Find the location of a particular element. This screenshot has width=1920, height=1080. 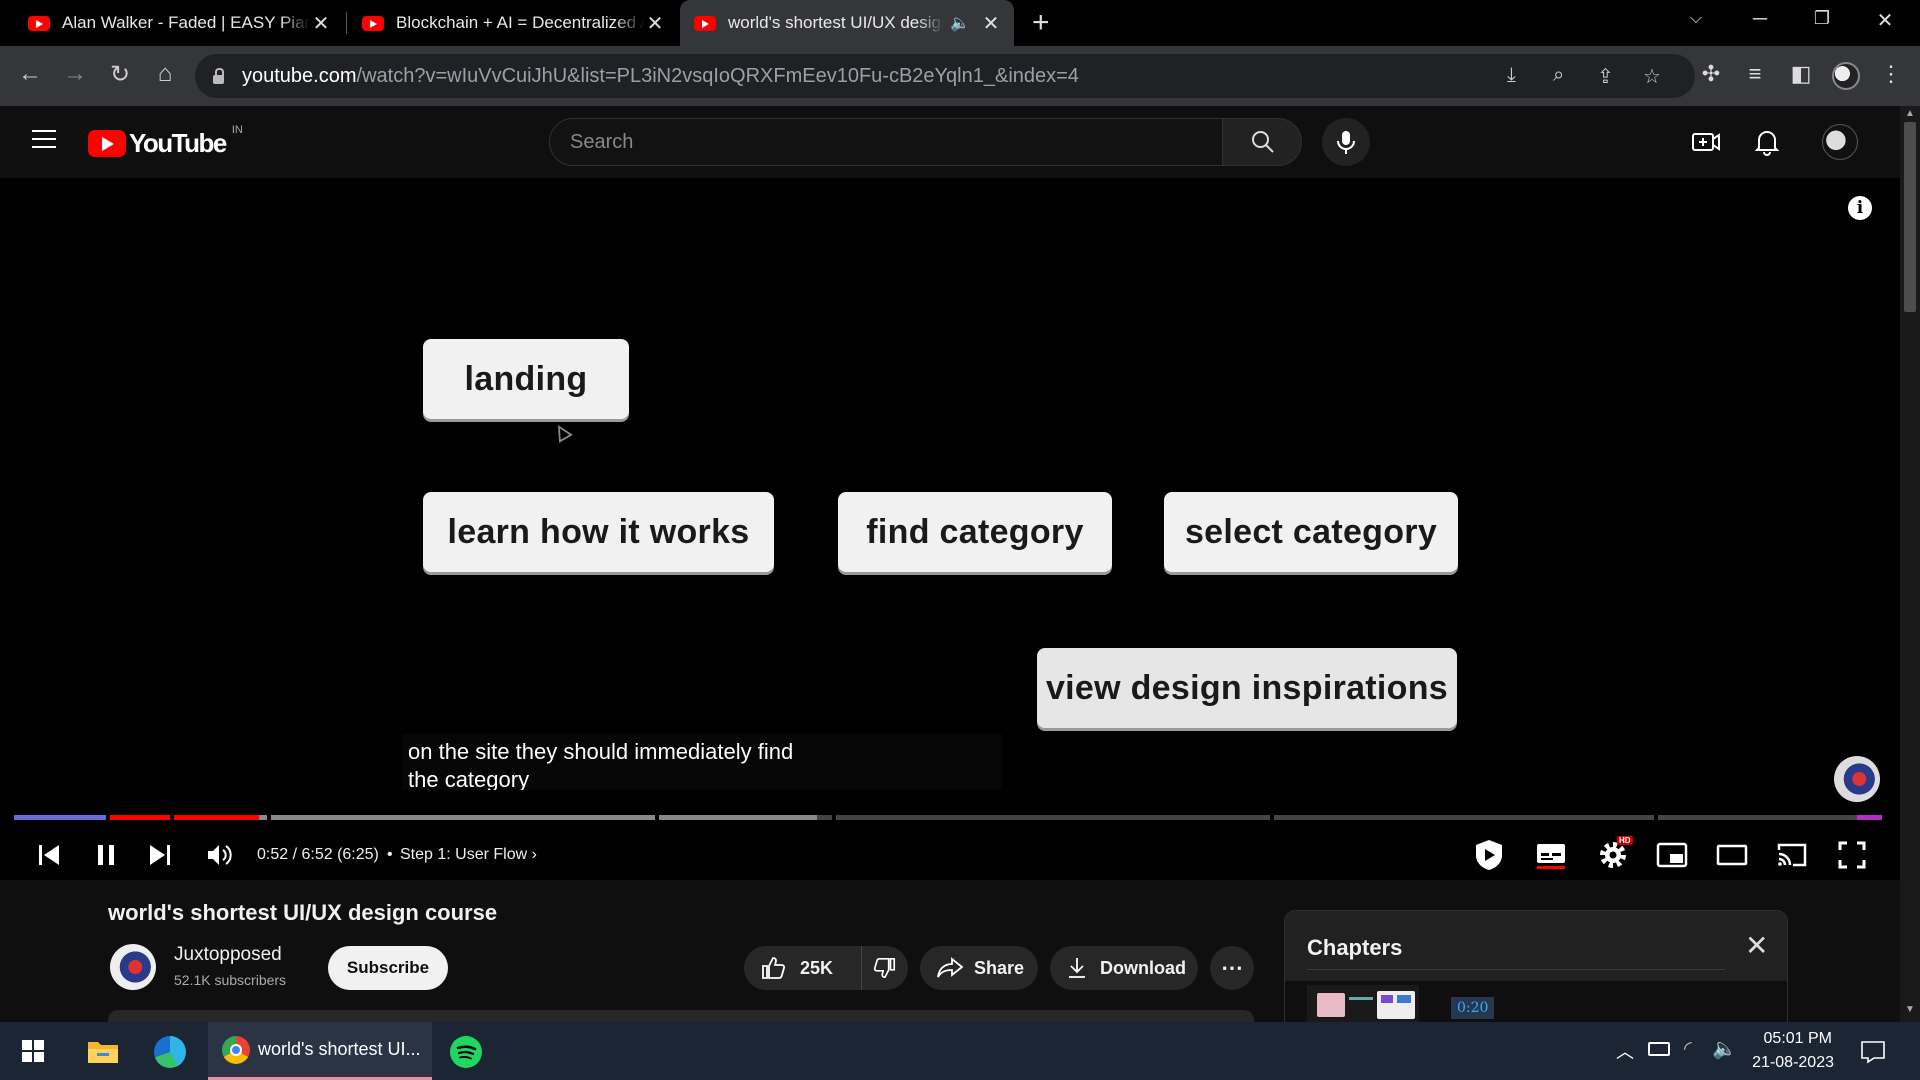

subtitles-icon is located at coordinates (1551, 855).